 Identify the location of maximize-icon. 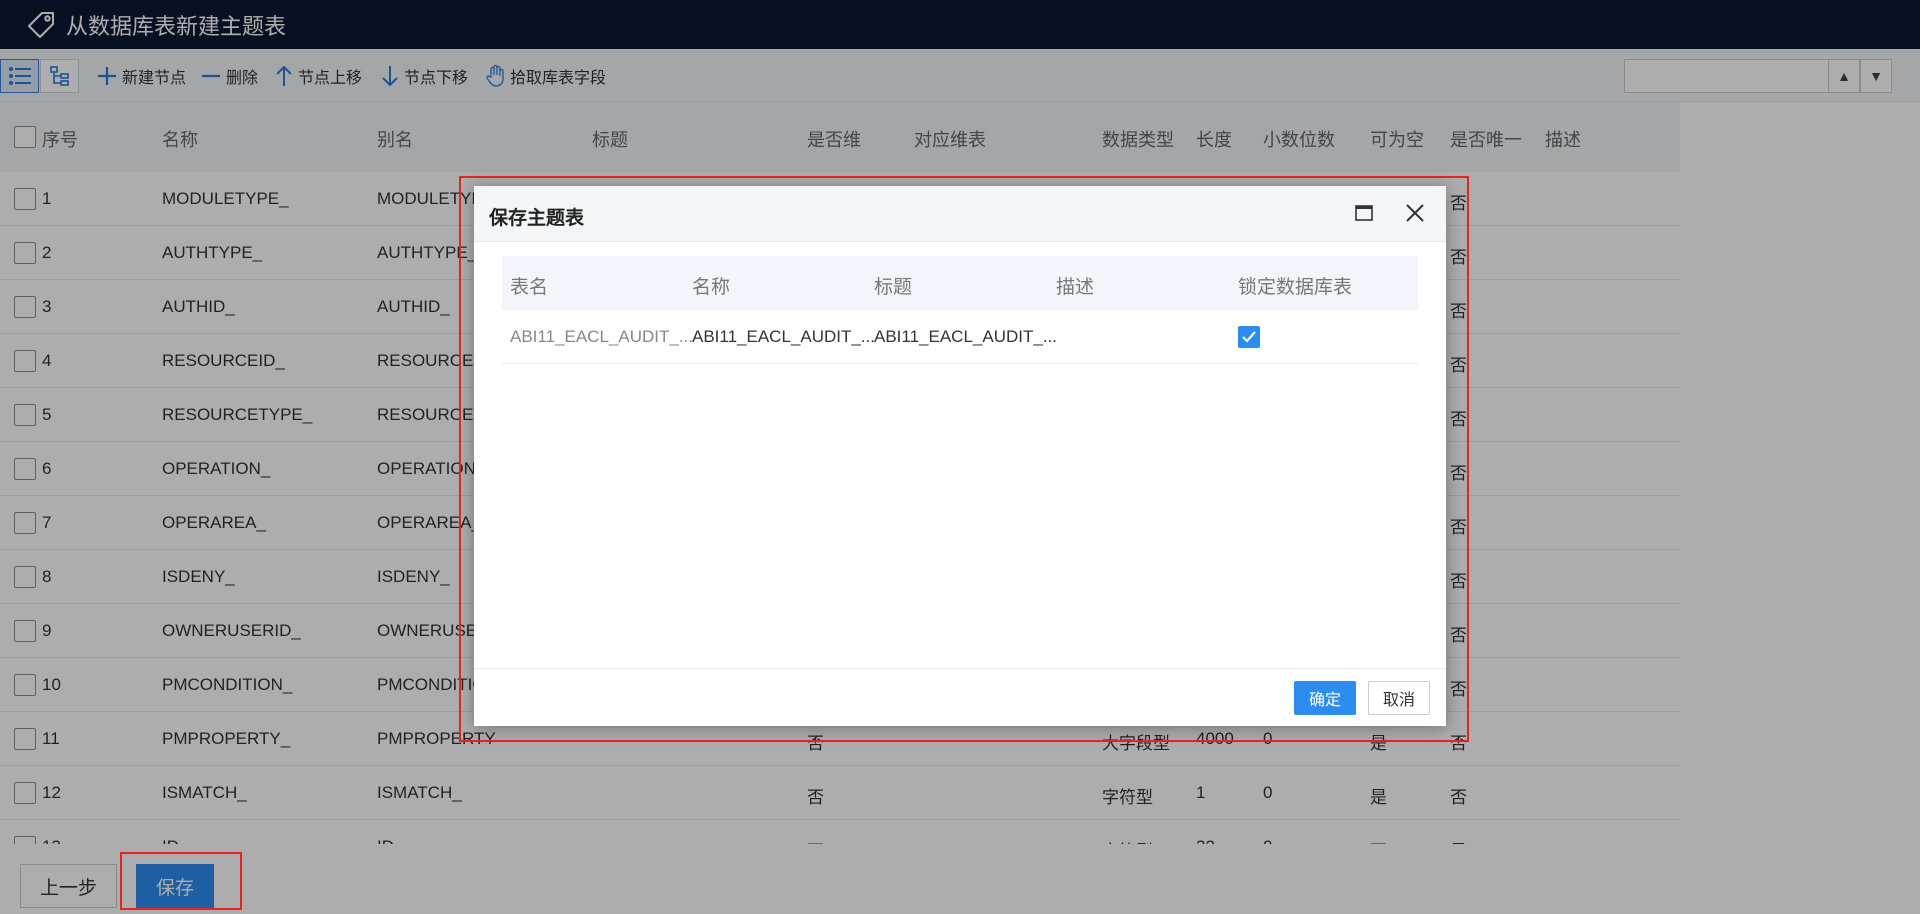
(1364, 213).